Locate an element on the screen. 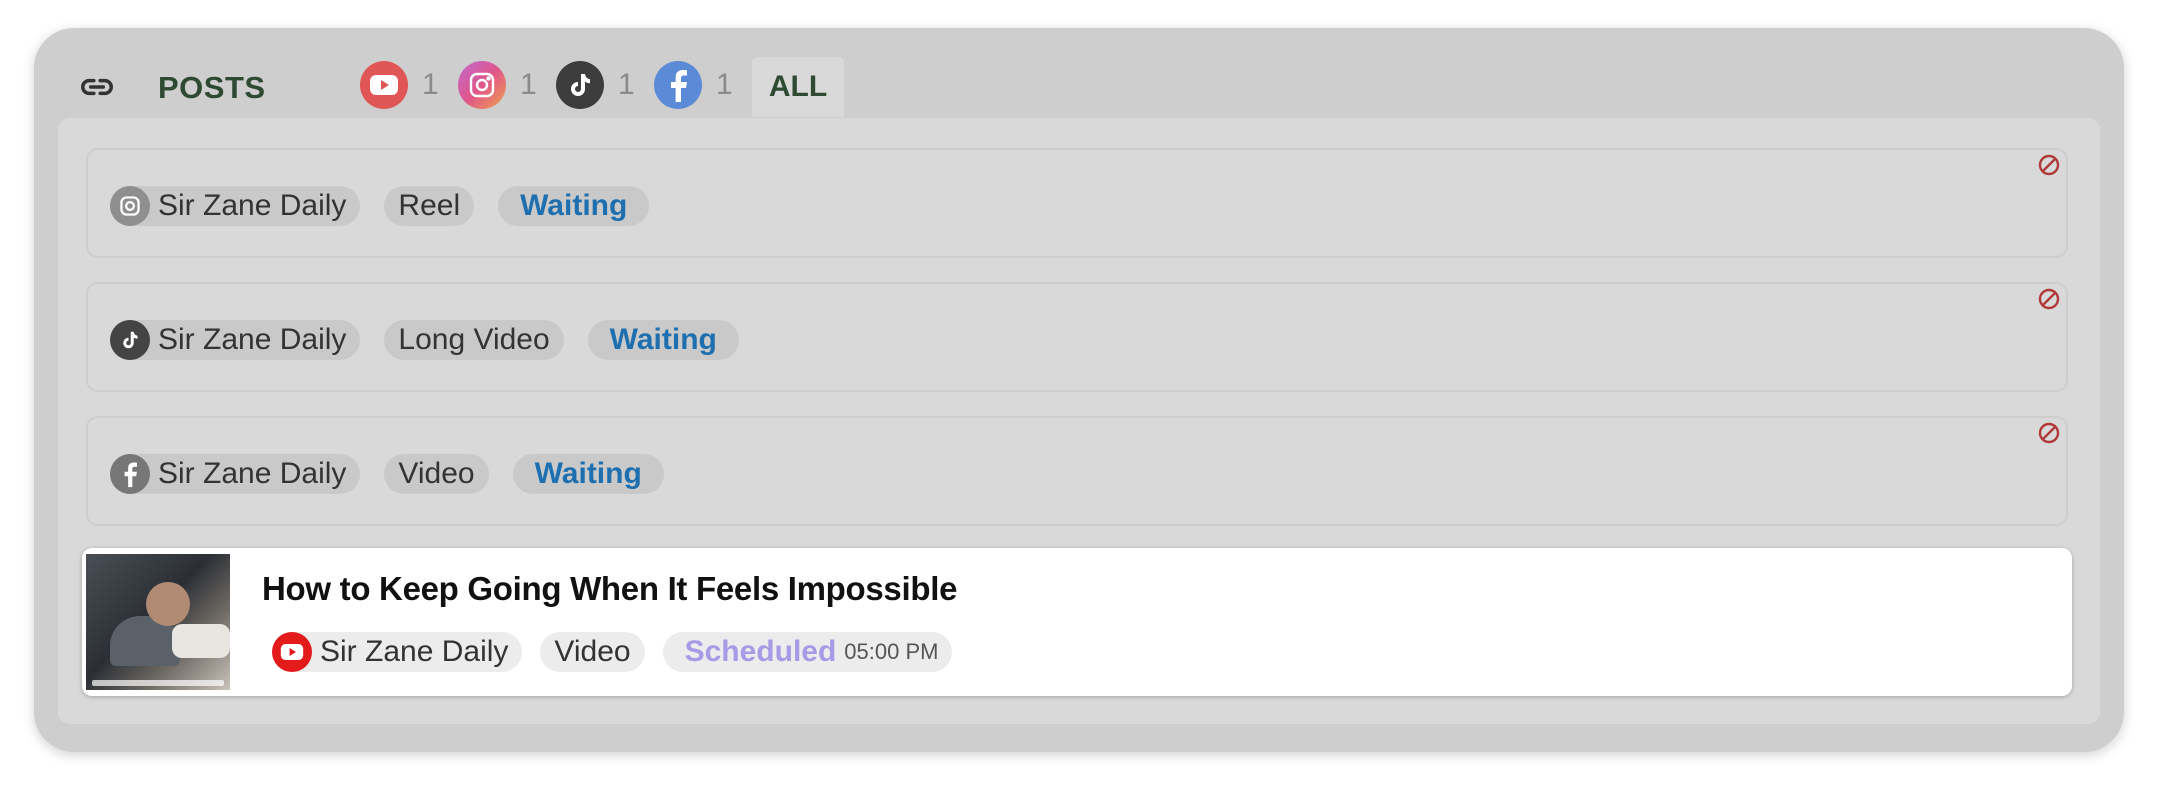 The height and width of the screenshot is (790, 2160). video-thumbnail is located at coordinates (158, 622).